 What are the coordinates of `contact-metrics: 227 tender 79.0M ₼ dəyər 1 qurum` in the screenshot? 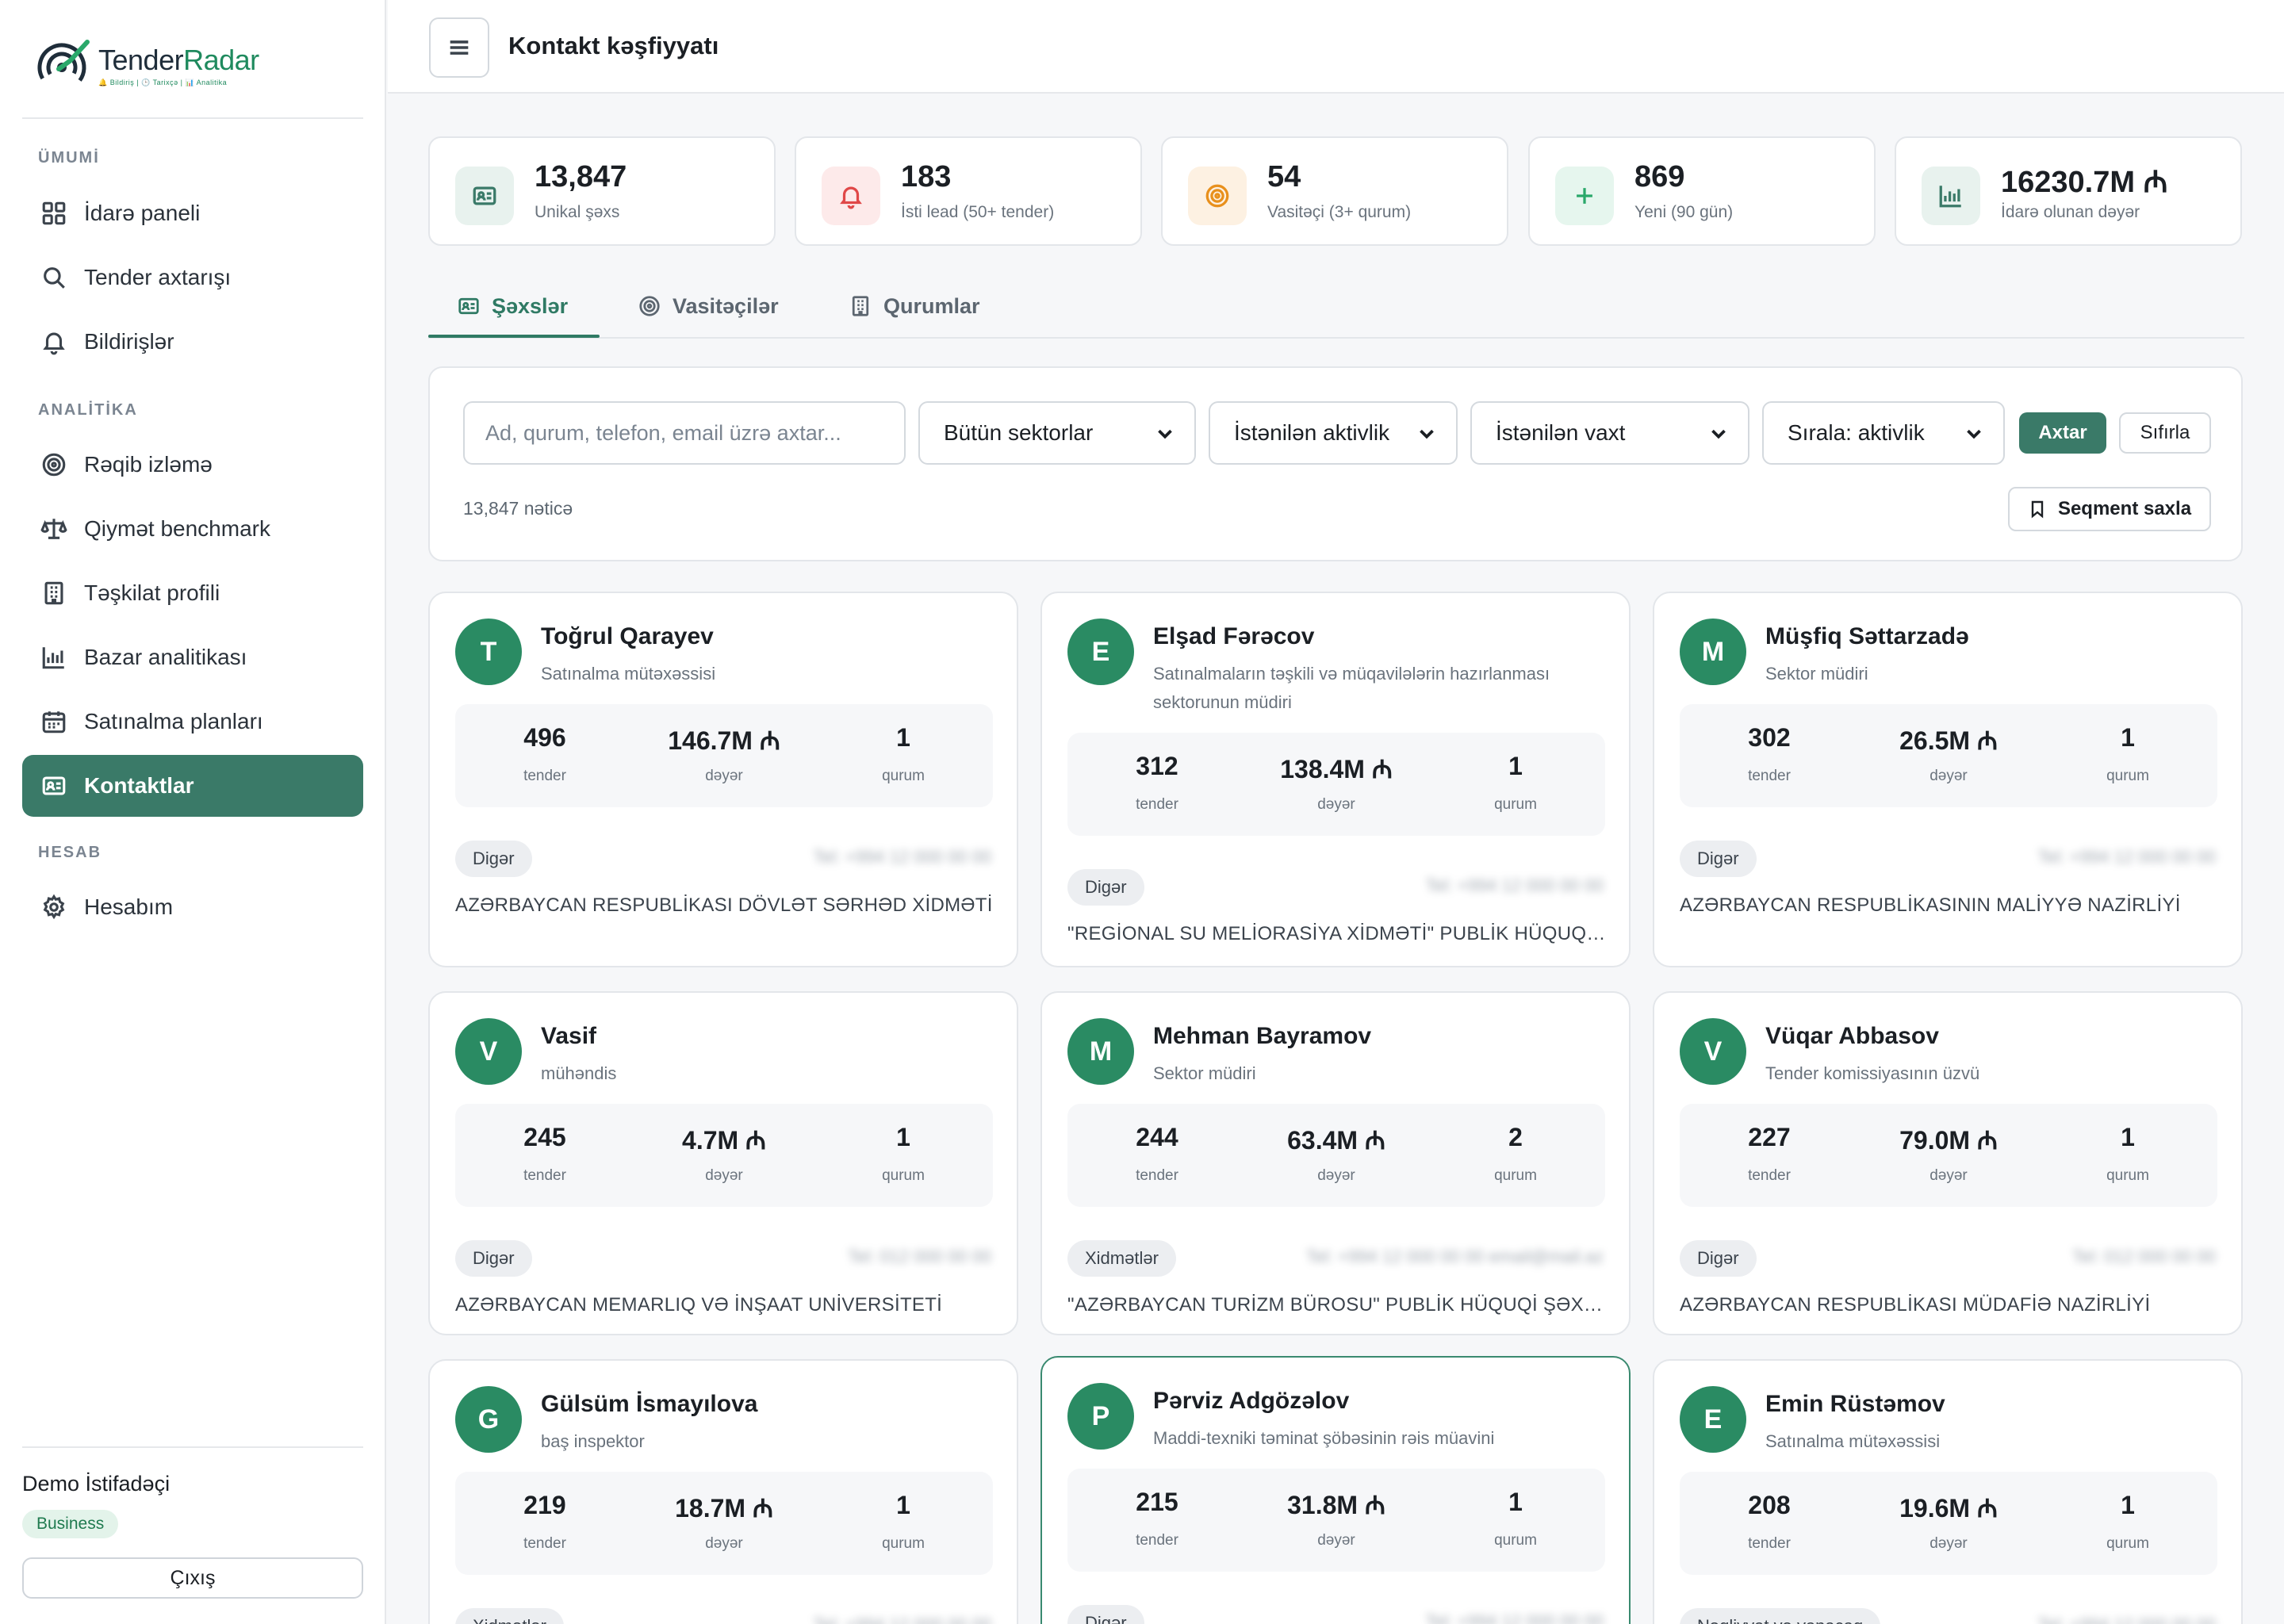 It's located at (1948, 1155).